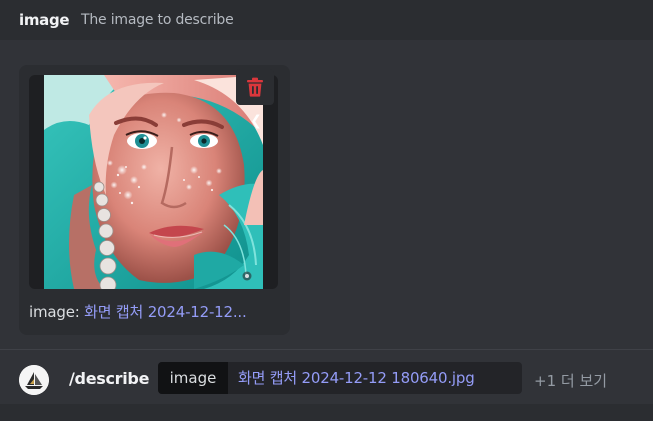 The height and width of the screenshot is (421, 653). Describe the element at coordinates (157, 20) in the screenshot. I see `option-description: The image to describe` at that location.